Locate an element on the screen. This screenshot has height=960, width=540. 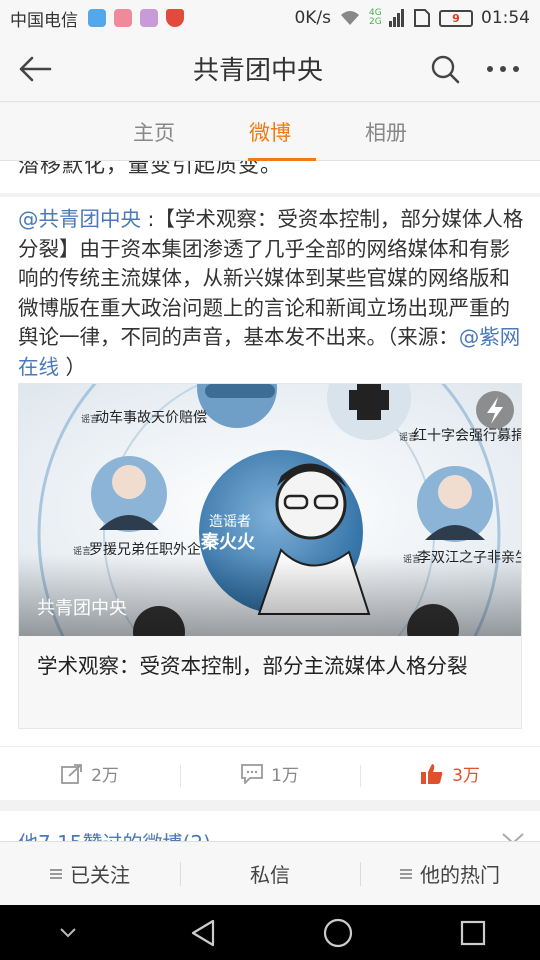
triangle-back-icon is located at coordinates (202, 932).